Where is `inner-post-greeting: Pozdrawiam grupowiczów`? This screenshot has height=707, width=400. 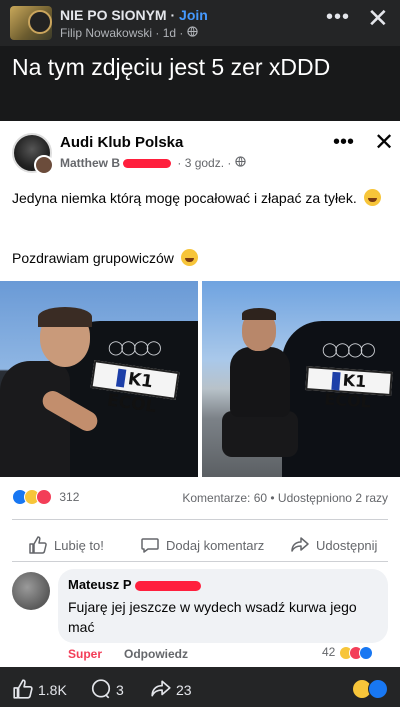 inner-post-greeting: Pozdrawiam grupowiczów is located at coordinates (105, 257).